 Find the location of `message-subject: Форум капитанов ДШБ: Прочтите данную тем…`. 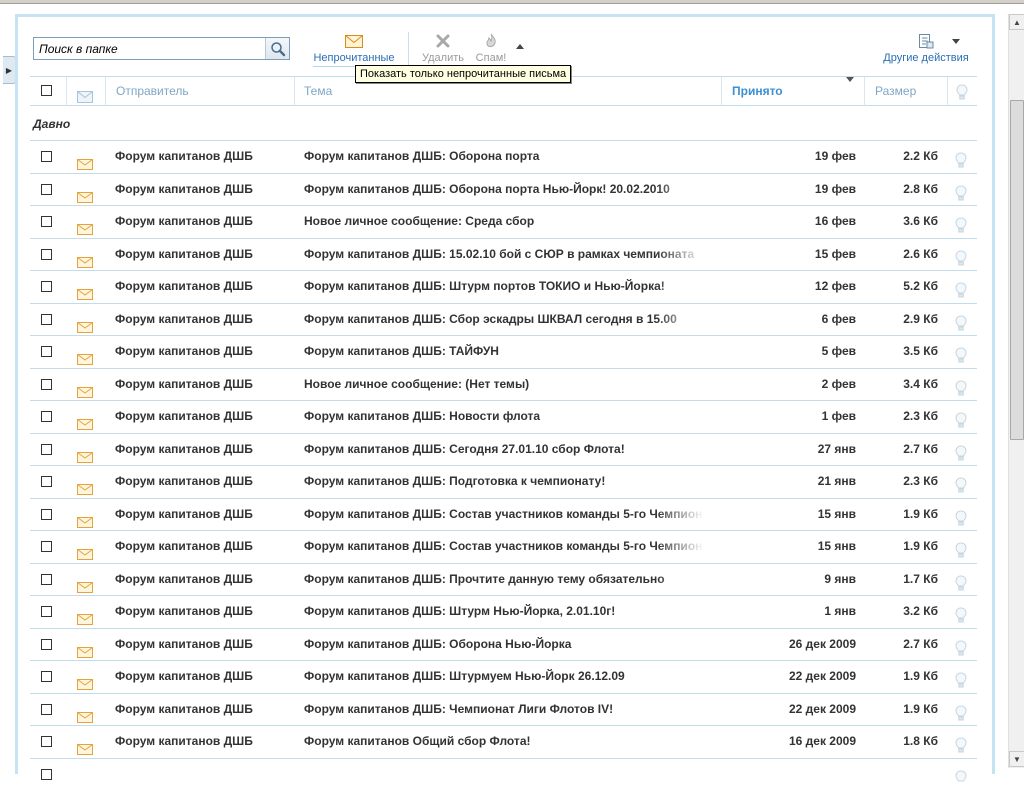

message-subject: Форум капитанов ДШБ: Прочтите данную тем… is located at coordinates (504, 579).